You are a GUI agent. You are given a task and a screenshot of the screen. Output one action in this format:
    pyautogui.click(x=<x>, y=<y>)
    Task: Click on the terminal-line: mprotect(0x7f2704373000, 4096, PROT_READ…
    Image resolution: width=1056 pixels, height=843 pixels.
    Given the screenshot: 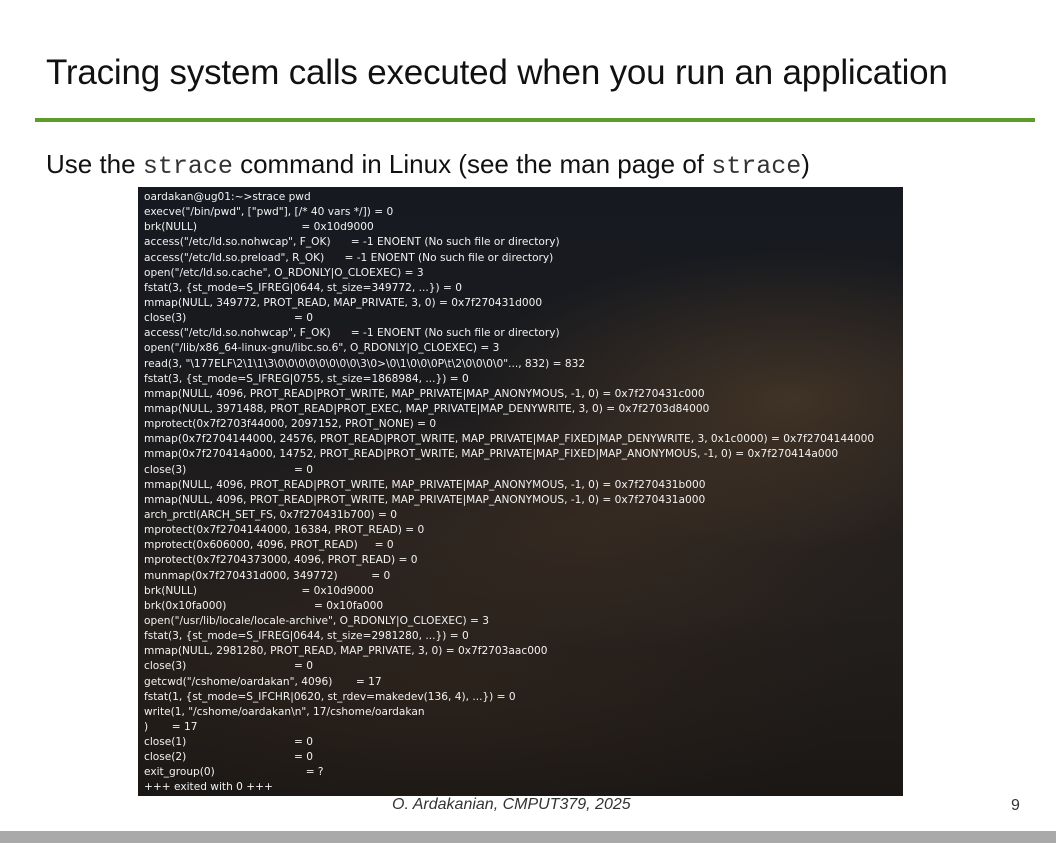 What is the action you would take?
    pyautogui.click(x=281, y=560)
    